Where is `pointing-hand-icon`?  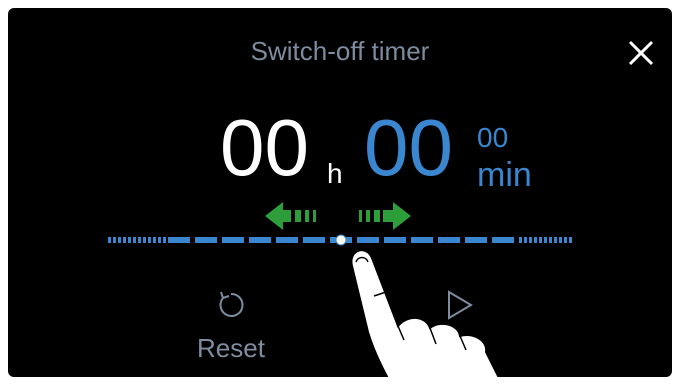
pointing-hand-icon is located at coordinates (425, 313).